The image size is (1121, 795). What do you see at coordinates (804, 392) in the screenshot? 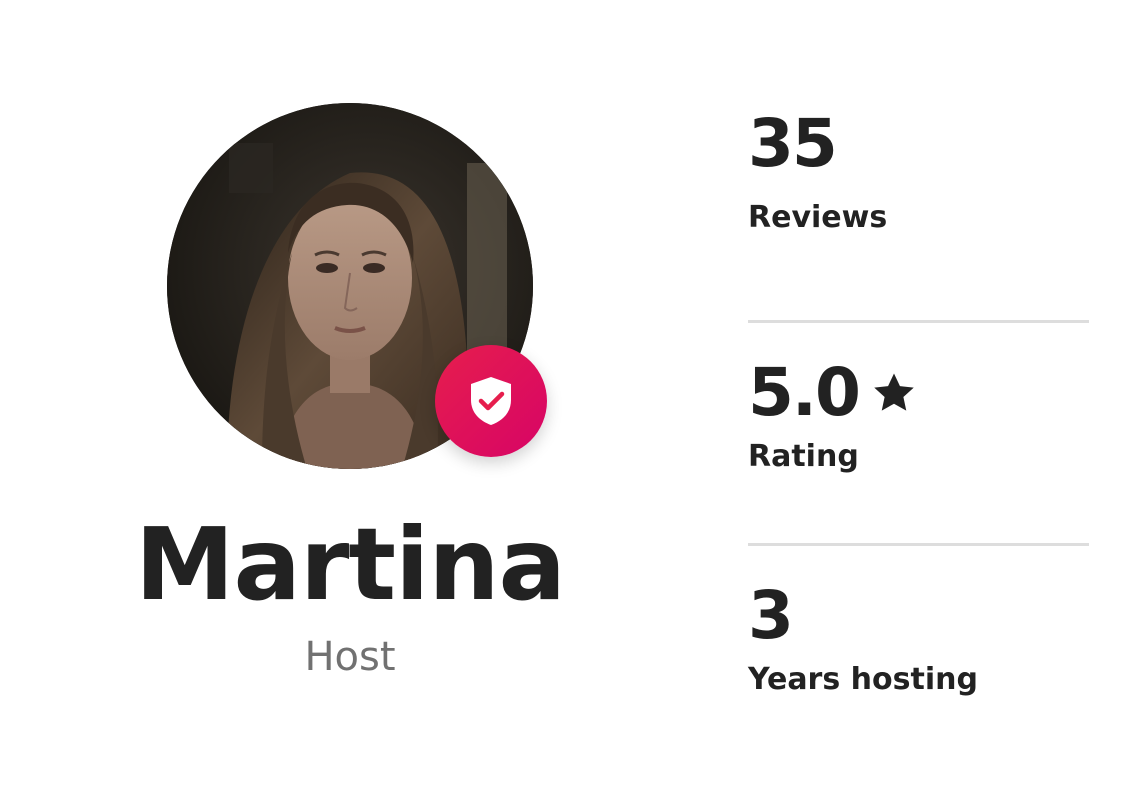
I see `rating-value: 5.0` at bounding box center [804, 392].